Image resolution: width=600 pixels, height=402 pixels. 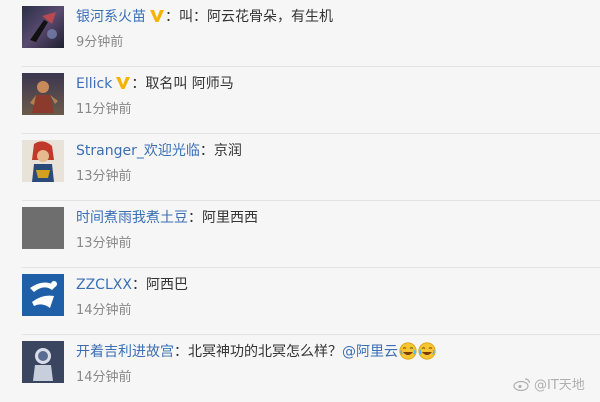 What do you see at coordinates (265, 352) in the screenshot?
I see `comment-text: 北冥神功的北冥怎么样？` at bounding box center [265, 352].